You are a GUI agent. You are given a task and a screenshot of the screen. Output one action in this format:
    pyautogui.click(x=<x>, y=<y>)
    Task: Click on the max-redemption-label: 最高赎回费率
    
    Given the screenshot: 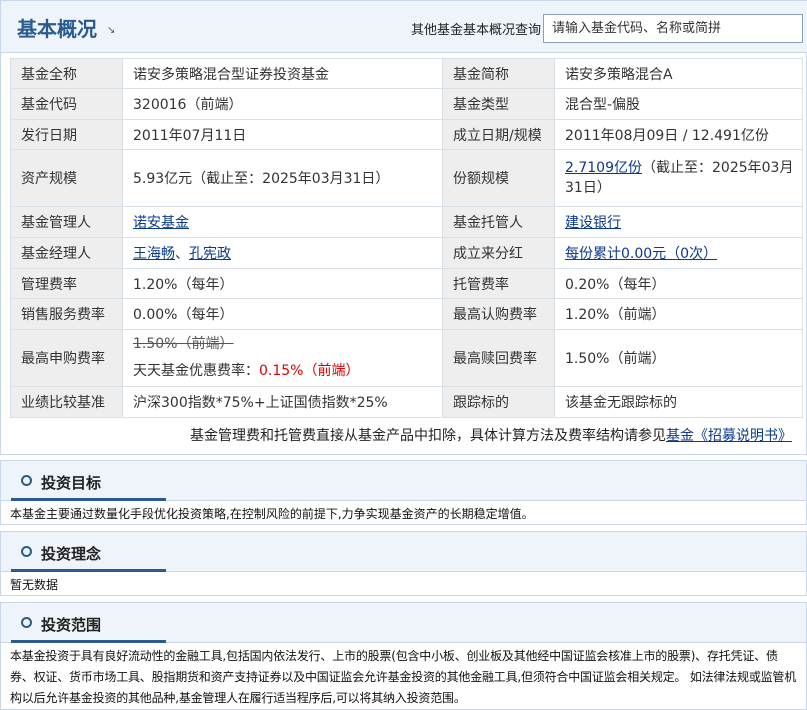 What is the action you would take?
    pyautogui.click(x=498, y=358)
    